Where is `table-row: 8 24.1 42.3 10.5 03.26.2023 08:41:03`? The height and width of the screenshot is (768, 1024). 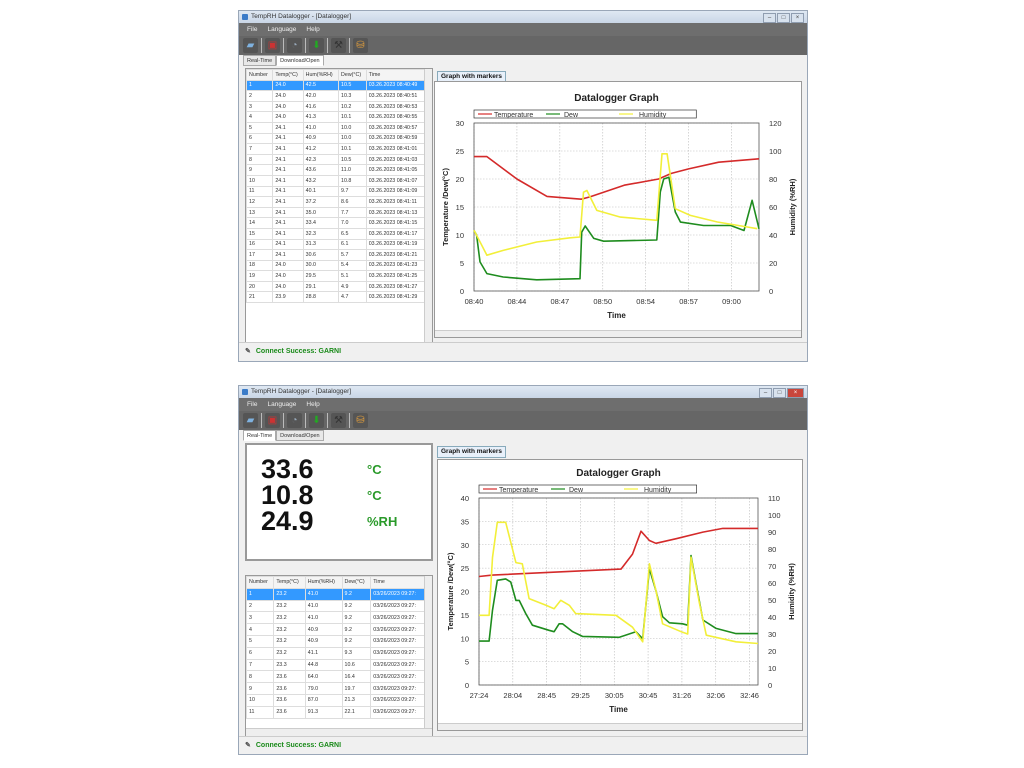 table-row: 8 24.1 42.3 10.5 03.26.2023 08:41:03 is located at coordinates (336, 159).